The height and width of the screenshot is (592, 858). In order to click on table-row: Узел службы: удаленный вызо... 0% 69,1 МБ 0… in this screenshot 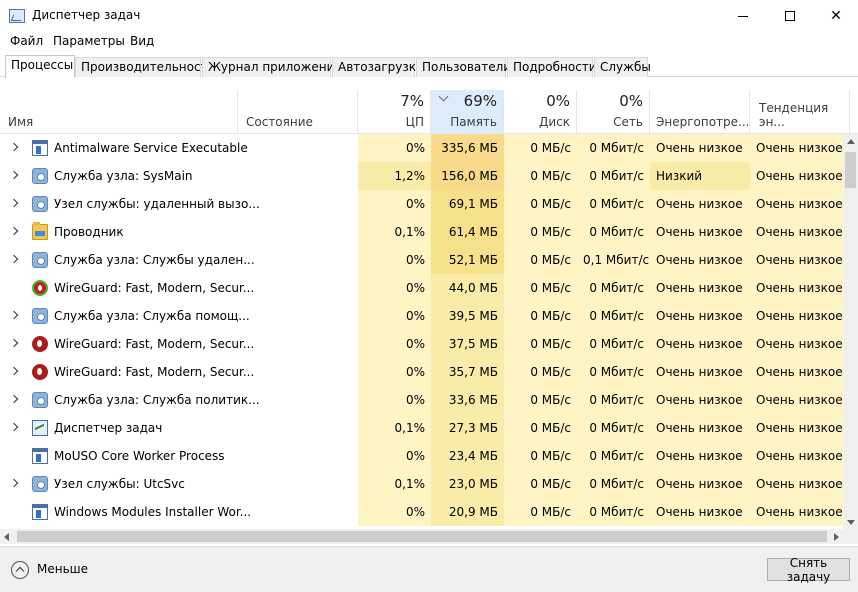, I will do `click(421, 204)`.